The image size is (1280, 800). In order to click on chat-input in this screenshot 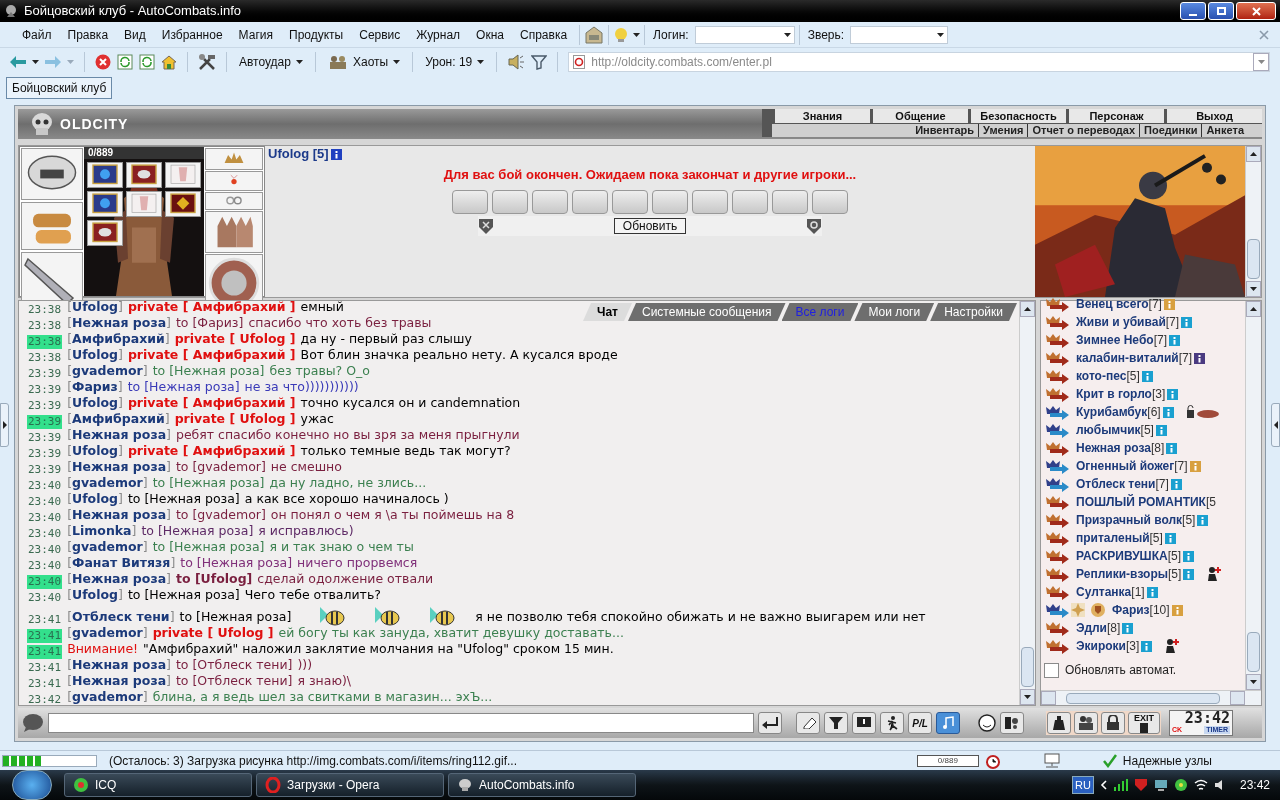, I will do `click(401, 723)`.